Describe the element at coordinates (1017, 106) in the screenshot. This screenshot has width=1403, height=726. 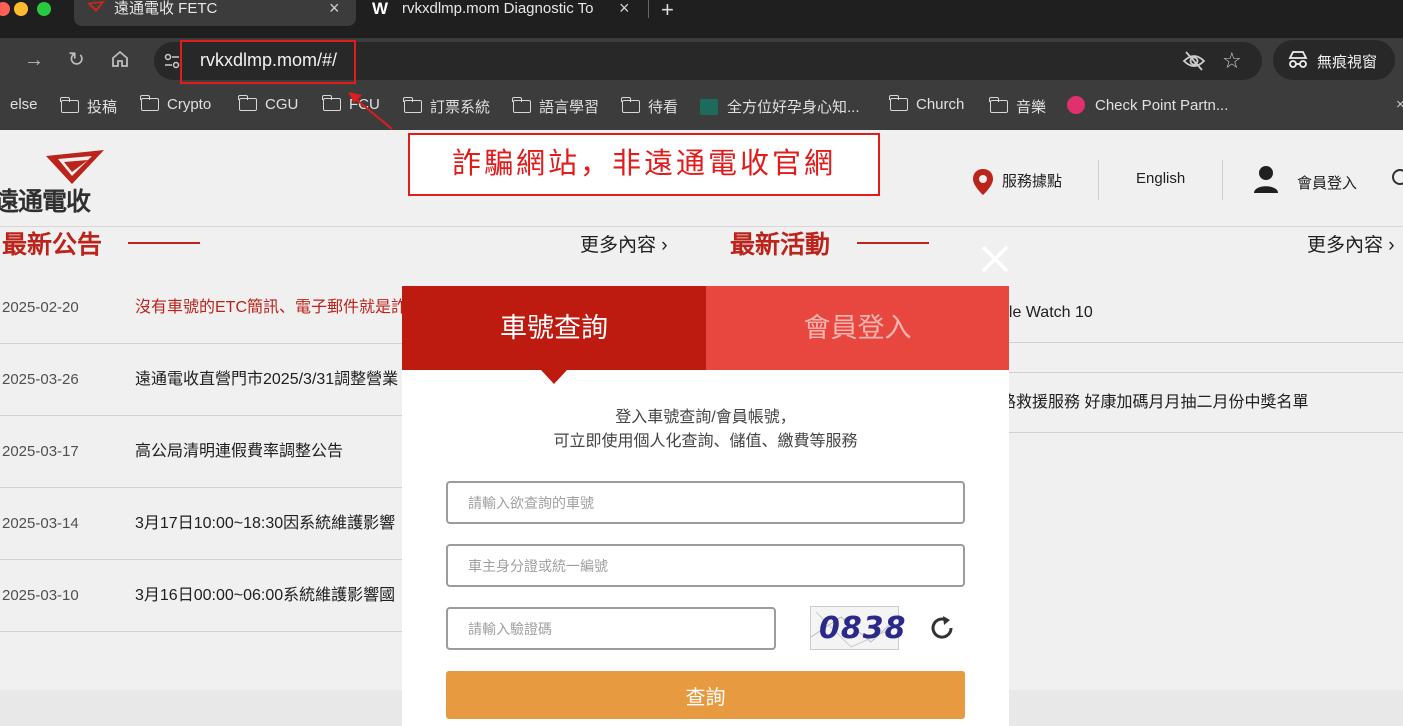
I see `bookmark-folder: 音樂` at that location.